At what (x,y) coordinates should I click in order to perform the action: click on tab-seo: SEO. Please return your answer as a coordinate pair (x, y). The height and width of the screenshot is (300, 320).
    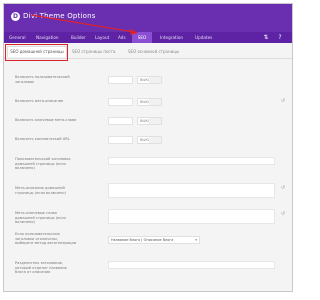
    Looking at the image, I should click on (142, 37).